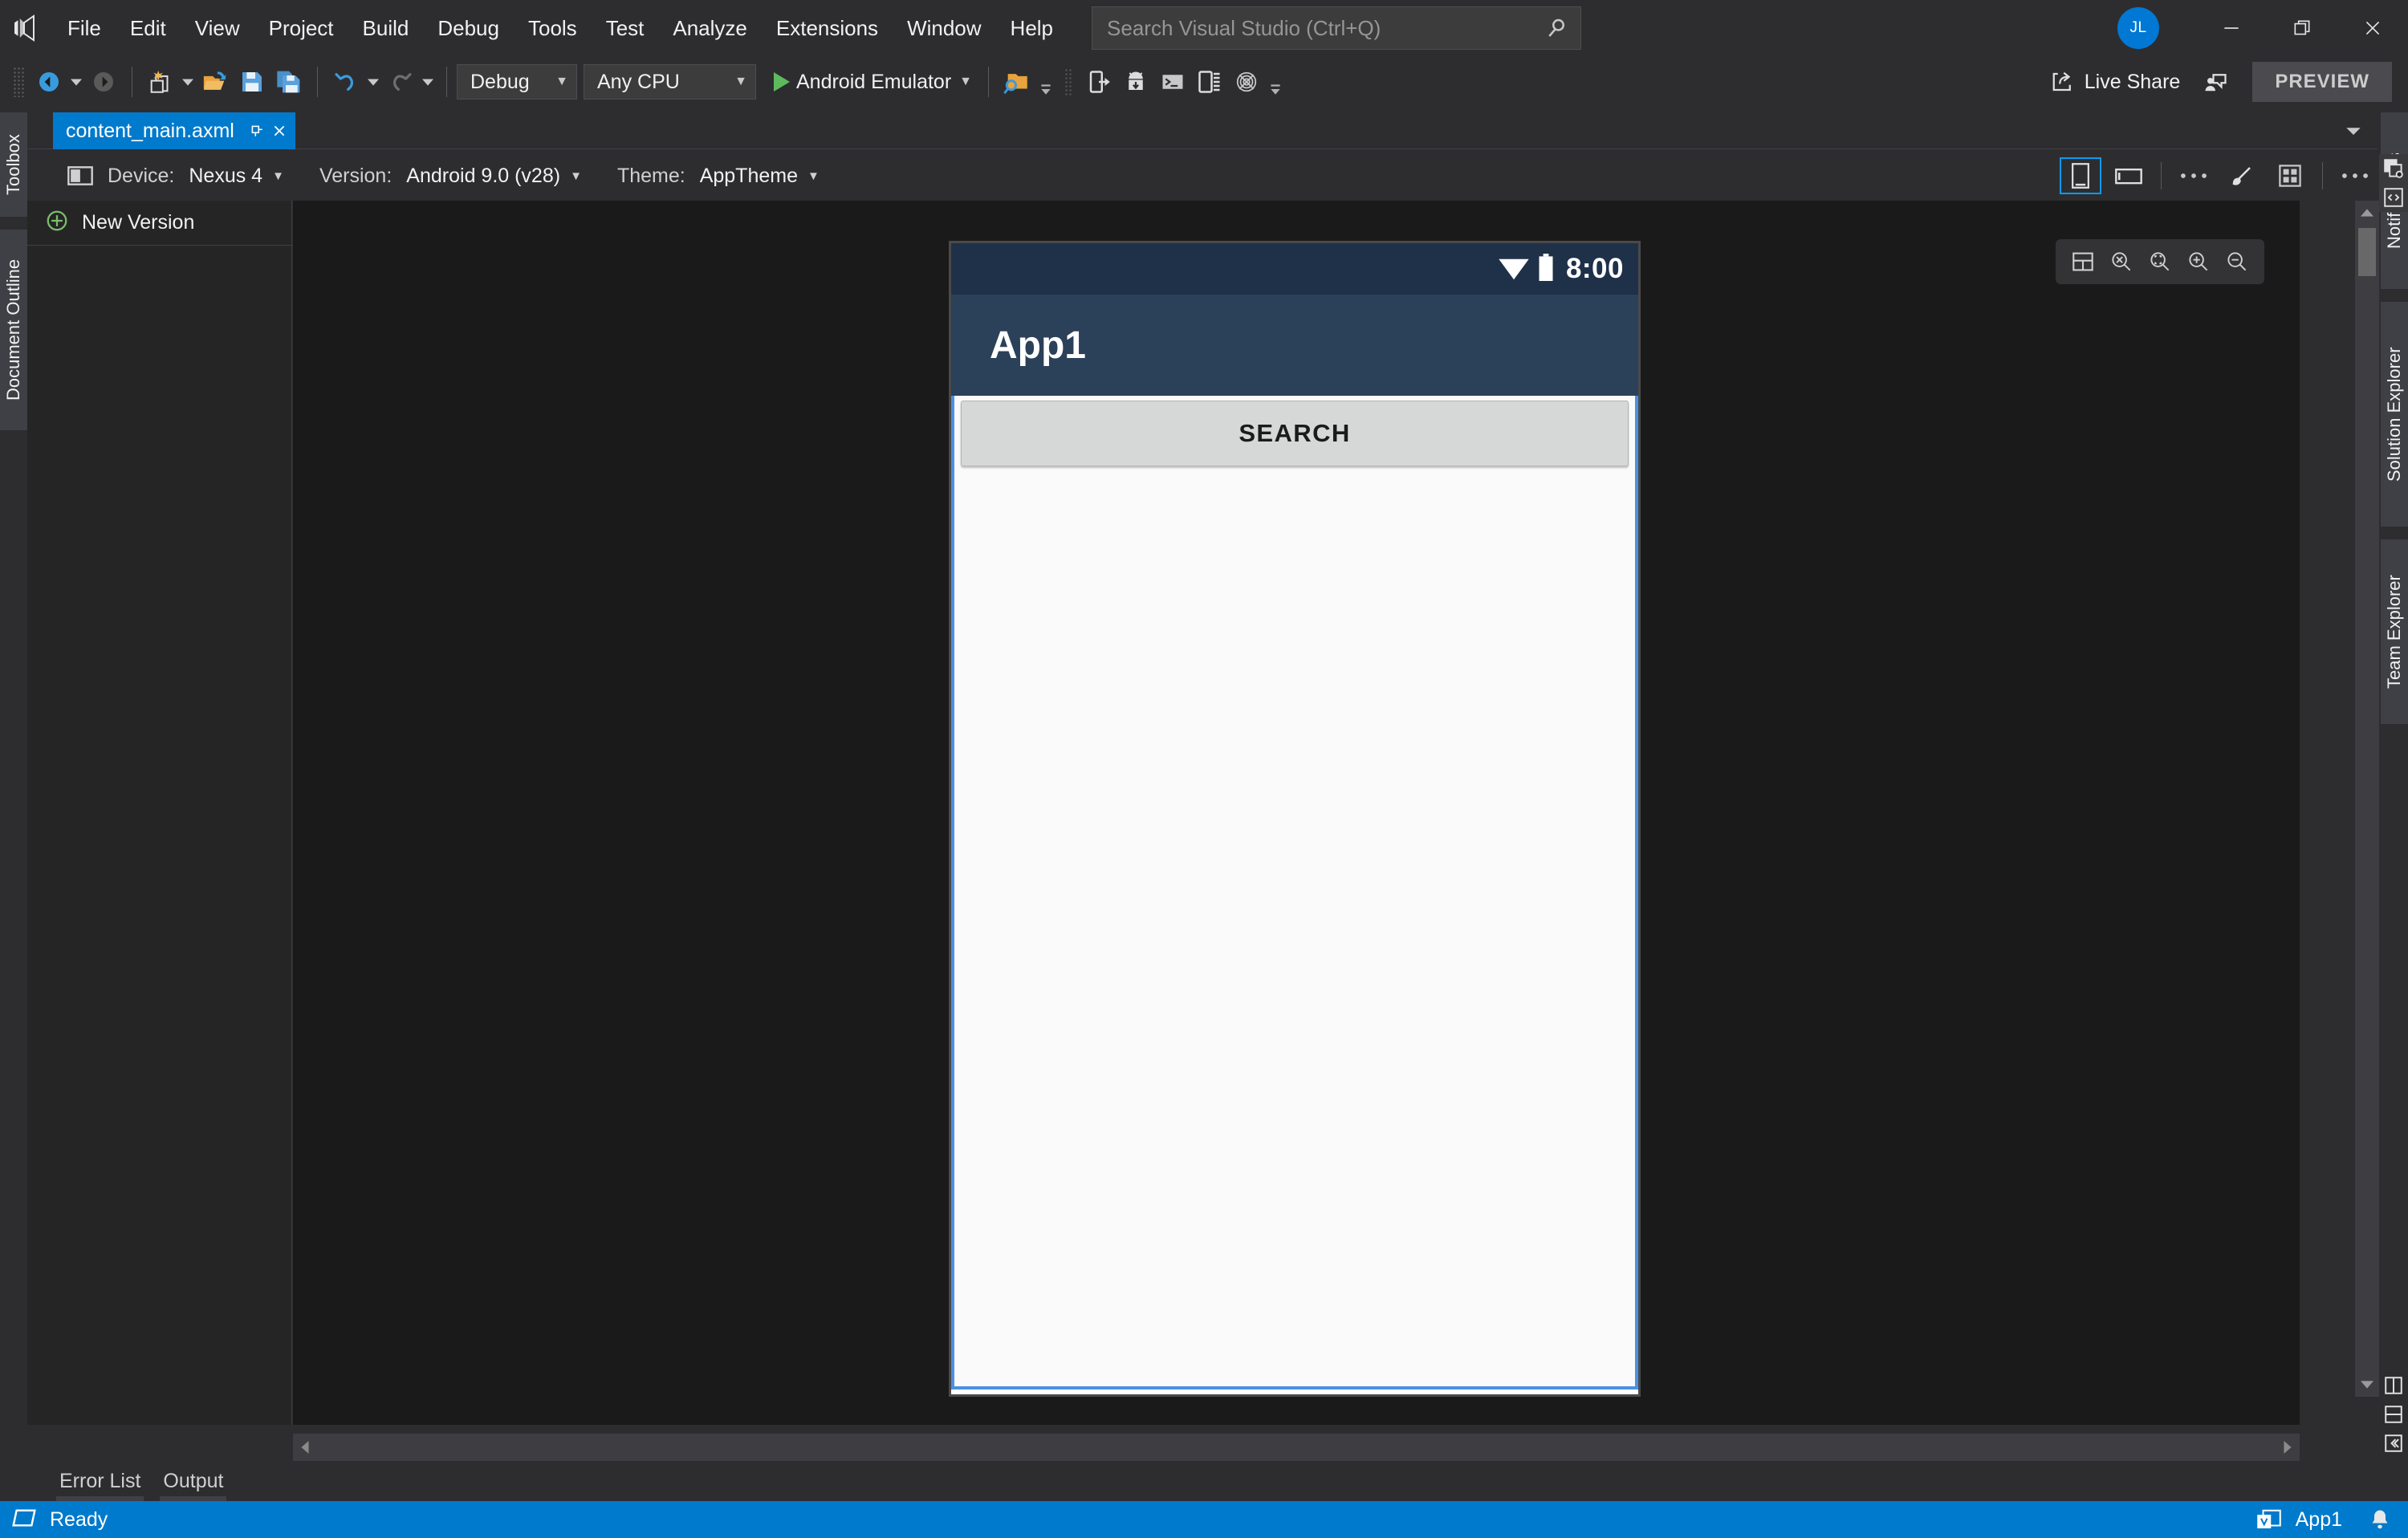  I want to click on scroll-down-icon, so click(2367, 1385).